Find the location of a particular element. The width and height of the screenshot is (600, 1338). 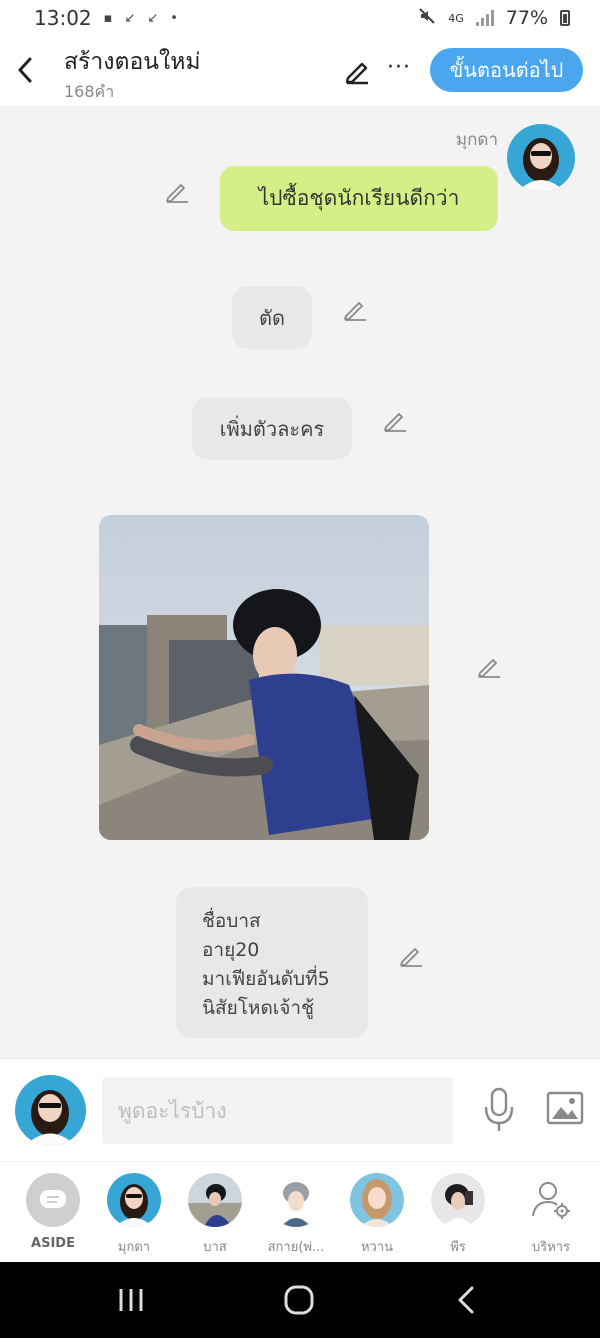

status-right: 4G 77% is located at coordinates (494, 18).